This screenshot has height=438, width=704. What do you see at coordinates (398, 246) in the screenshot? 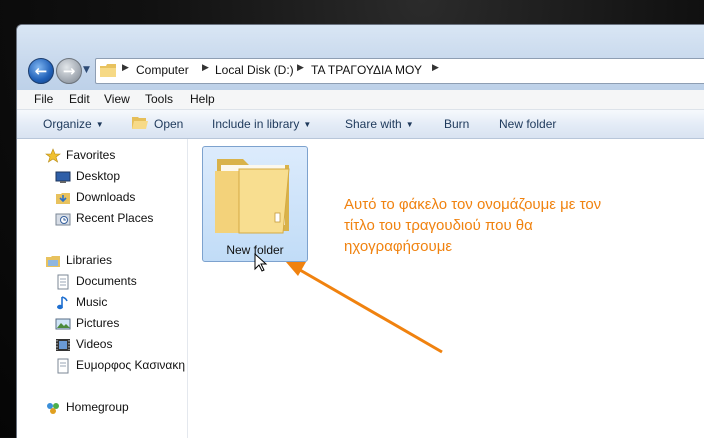
I see `annotation-line: ηχογραφήσουμε` at bounding box center [398, 246].